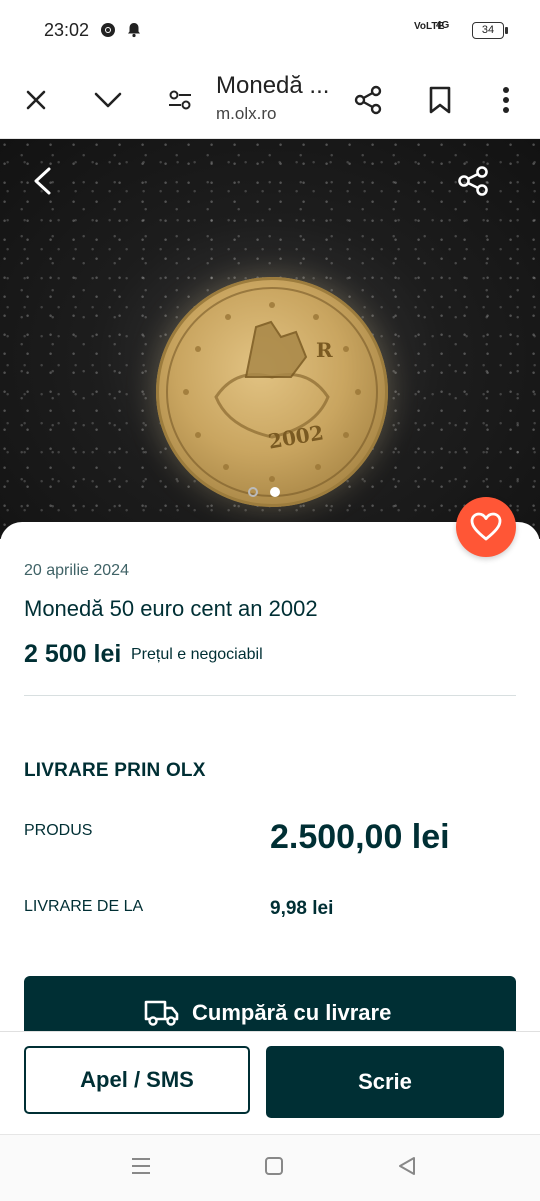  Describe the element at coordinates (115, 770) in the screenshot. I see `delivery-heading: LIVRARE PRIN OLX` at that location.